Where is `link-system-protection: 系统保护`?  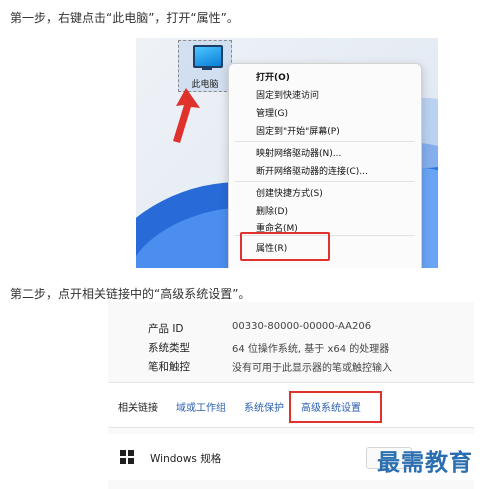 link-system-protection: 系统保护 is located at coordinates (264, 406).